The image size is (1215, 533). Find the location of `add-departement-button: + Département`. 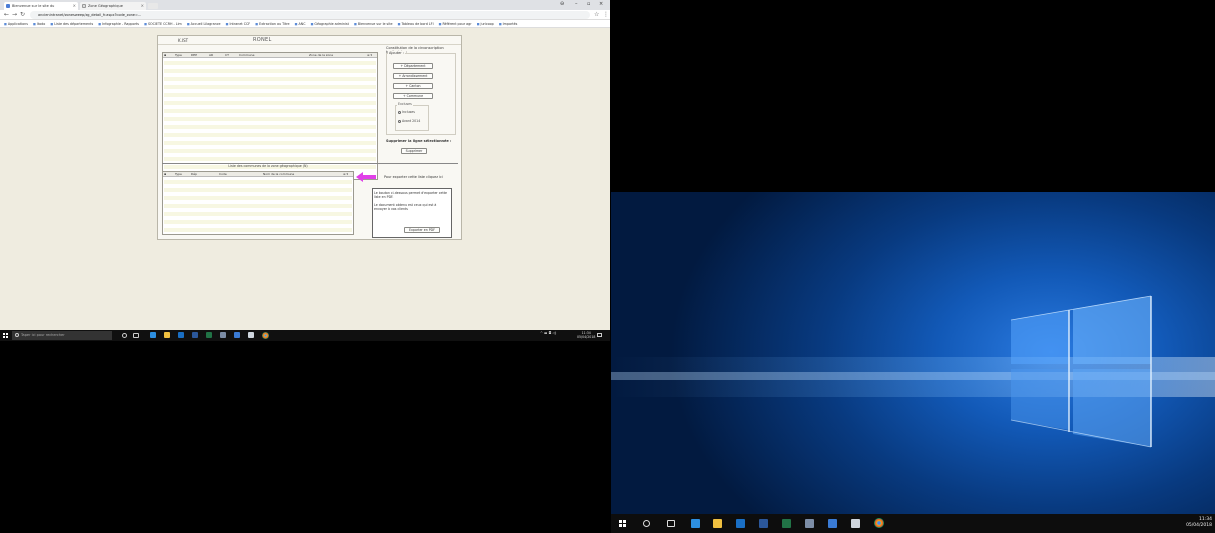

add-departement-button: + Département is located at coordinates (413, 66).